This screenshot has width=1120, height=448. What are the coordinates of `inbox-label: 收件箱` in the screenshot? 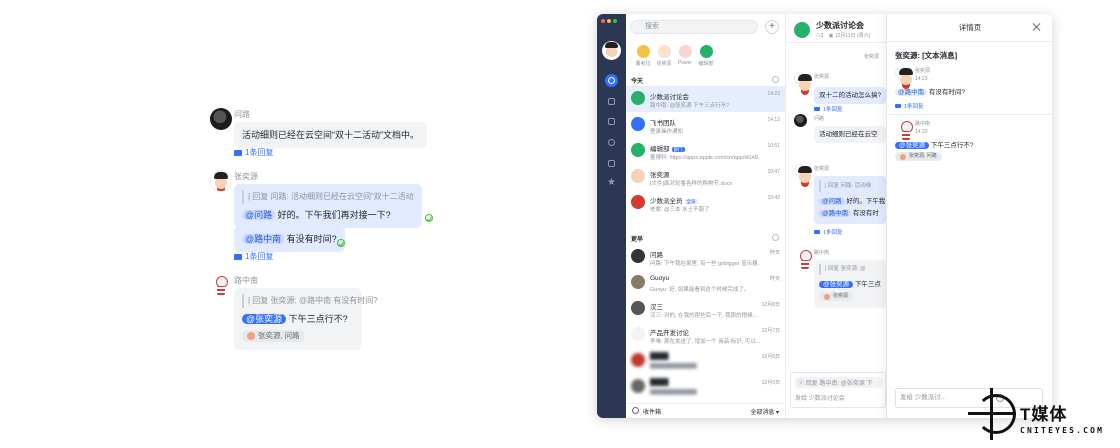 It's located at (652, 411).